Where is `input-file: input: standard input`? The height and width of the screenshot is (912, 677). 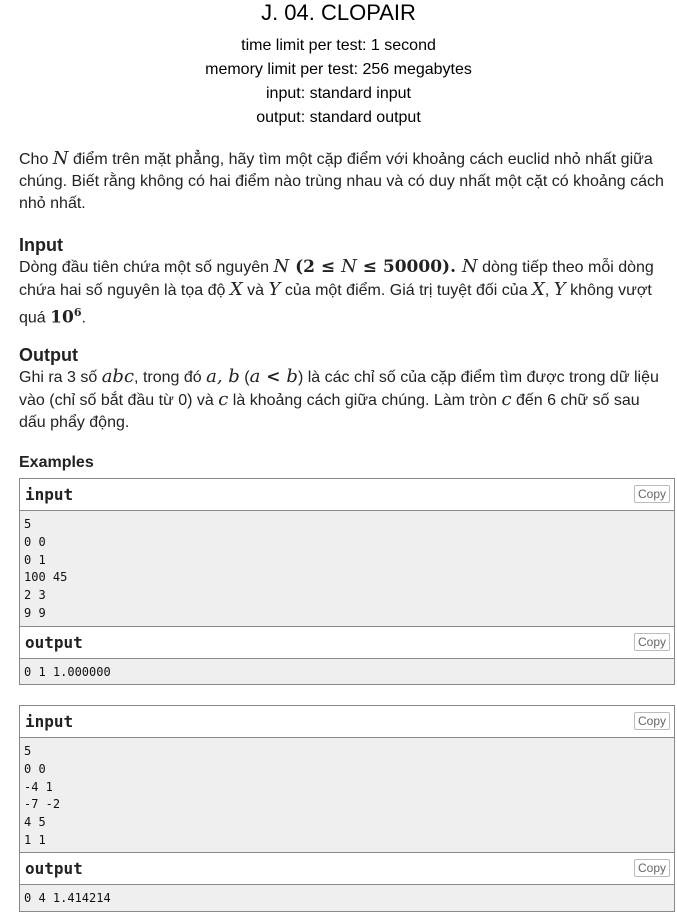 input-file: input: standard input is located at coordinates (338, 93).